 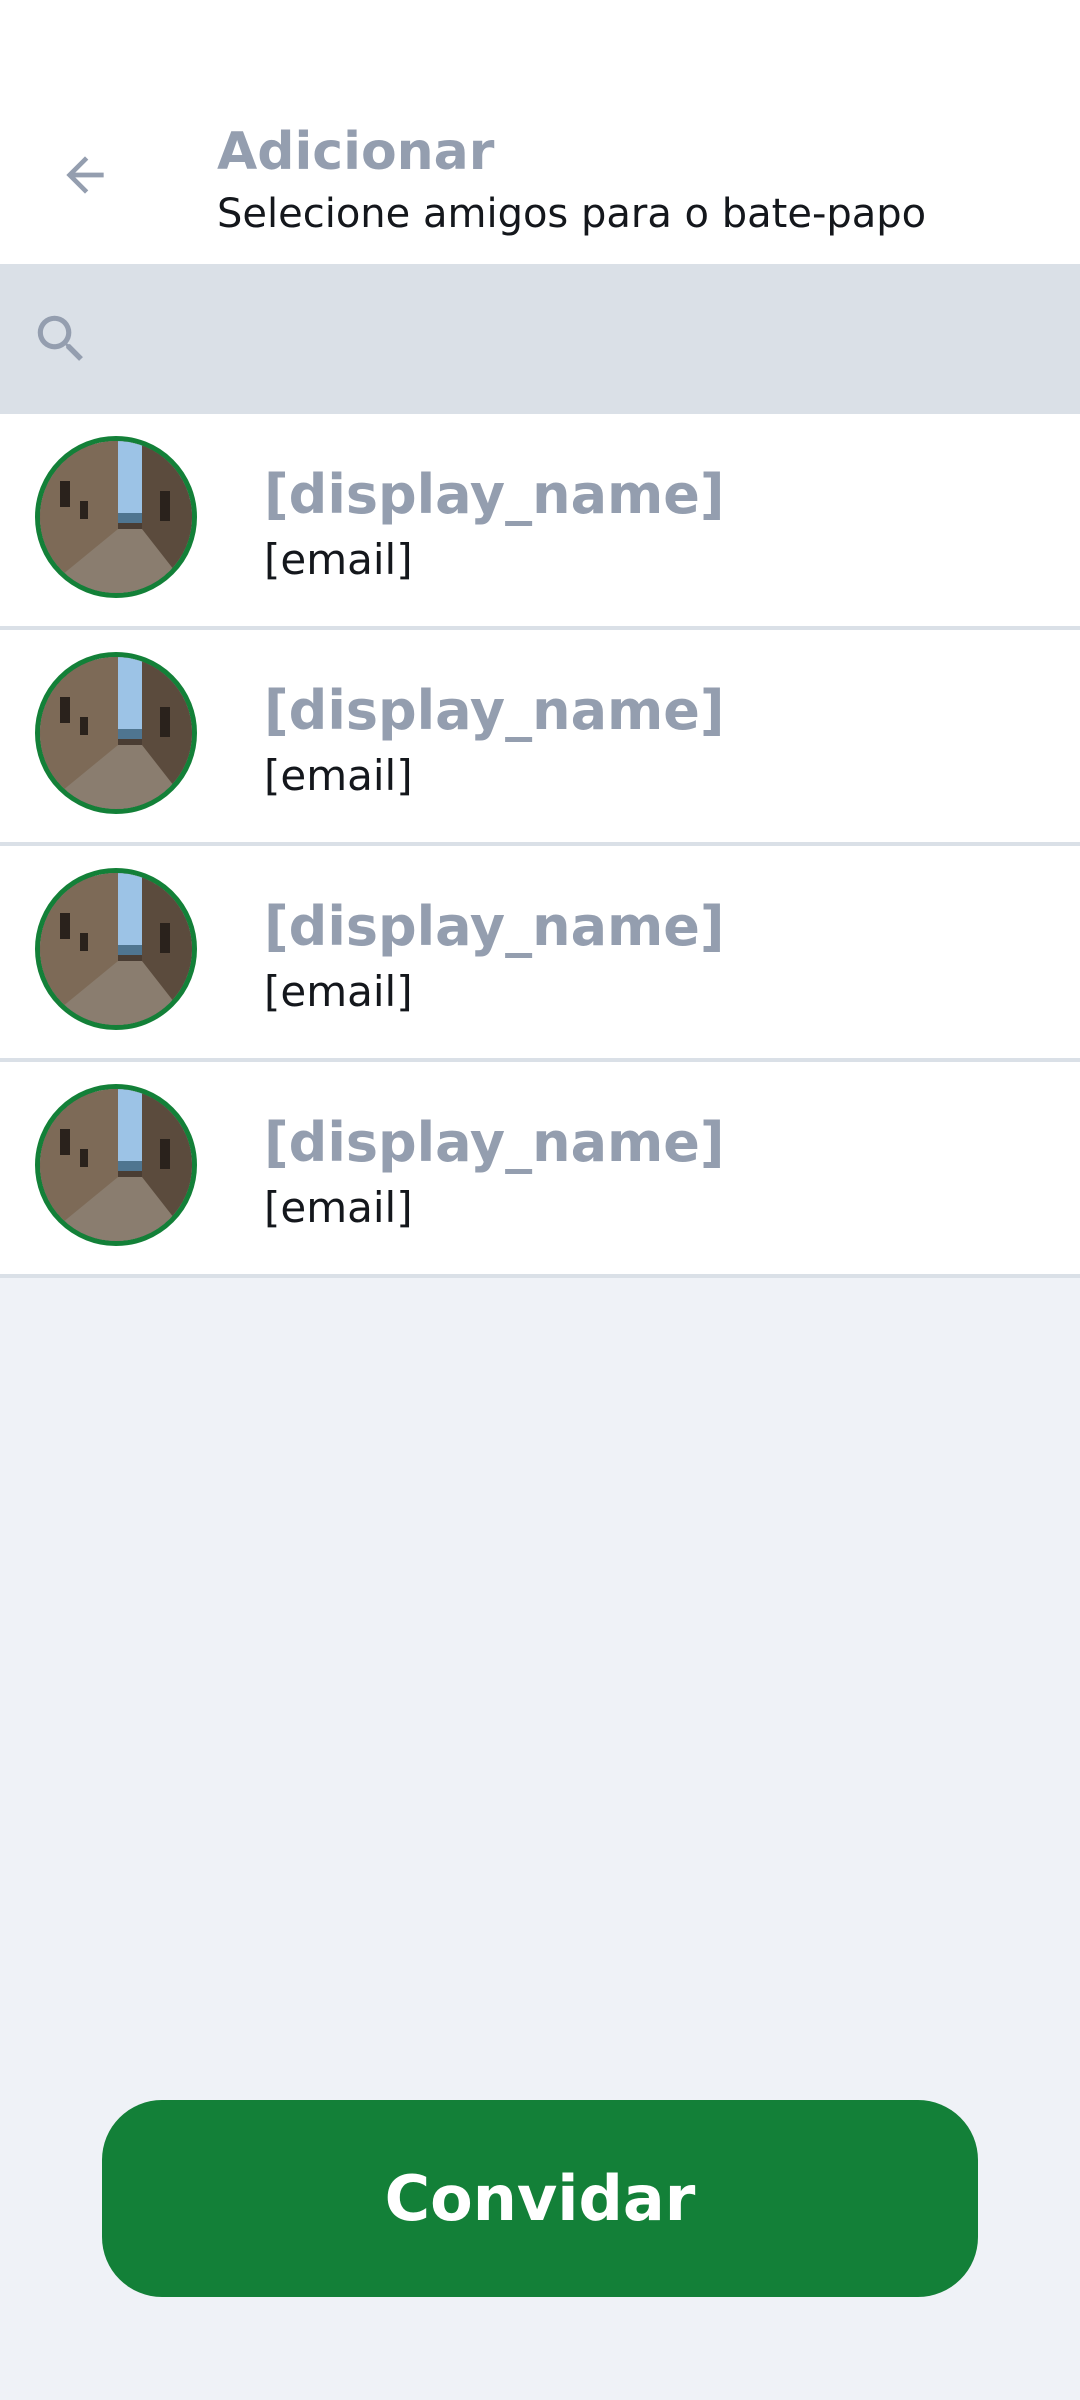 What do you see at coordinates (540, 2198) in the screenshot?
I see `invite-button: Convidar` at bounding box center [540, 2198].